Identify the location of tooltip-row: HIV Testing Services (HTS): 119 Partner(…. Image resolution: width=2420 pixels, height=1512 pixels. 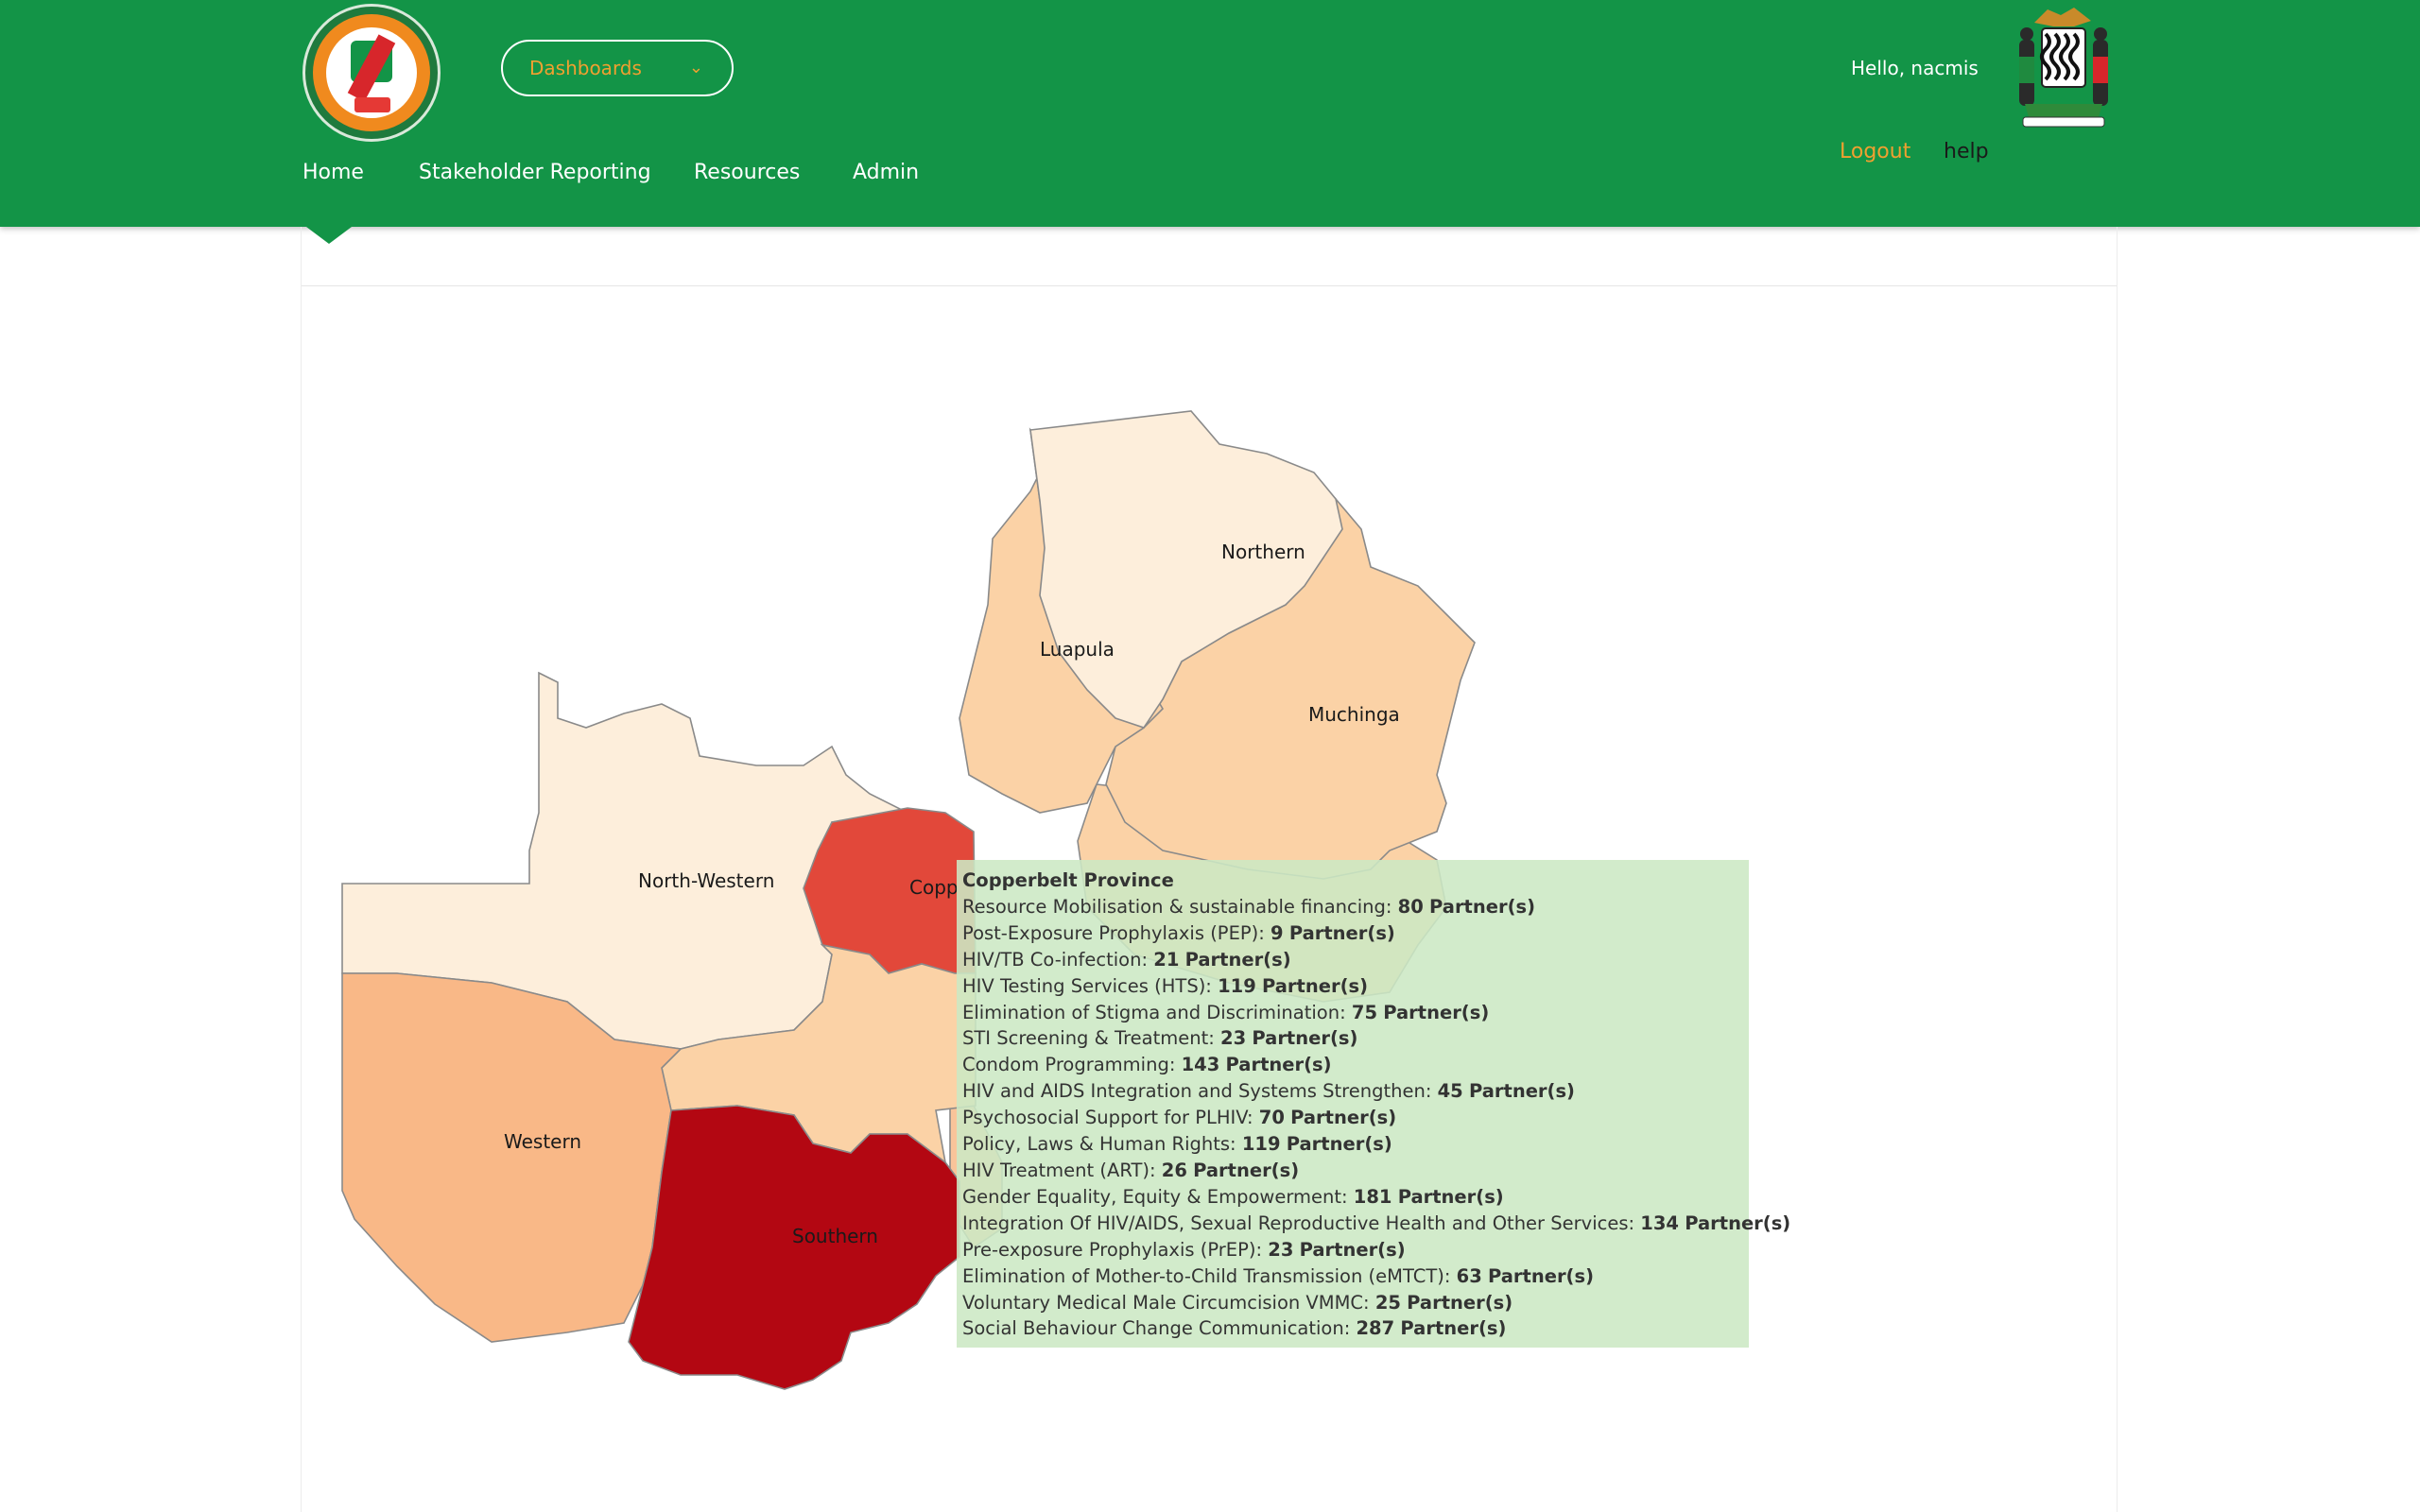
(1352, 986).